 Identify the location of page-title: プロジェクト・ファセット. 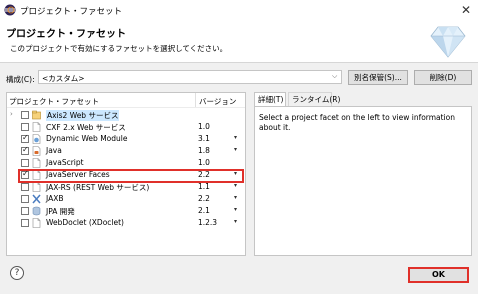
(66, 34).